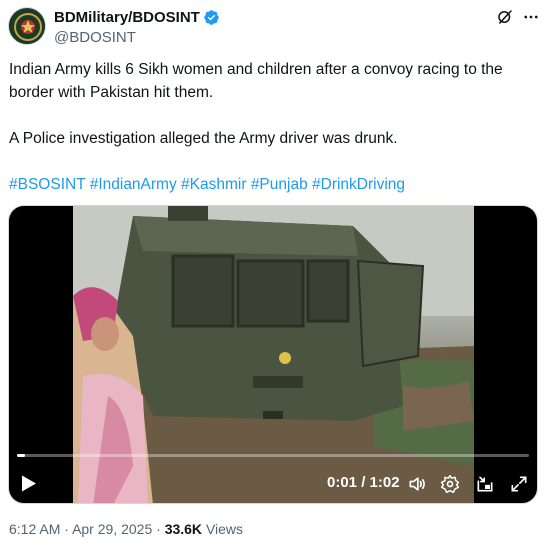 This screenshot has height=546, width=550. Describe the element at coordinates (224, 529) in the screenshot. I see `views-label: Views` at that location.